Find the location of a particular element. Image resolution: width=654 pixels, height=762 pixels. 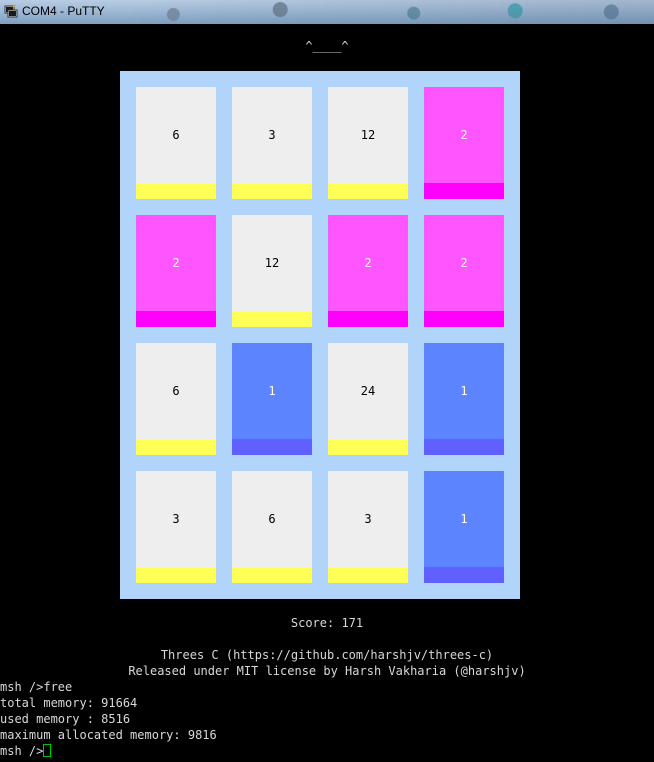

shell-prompt-line: msh /> is located at coordinates (26, 751).